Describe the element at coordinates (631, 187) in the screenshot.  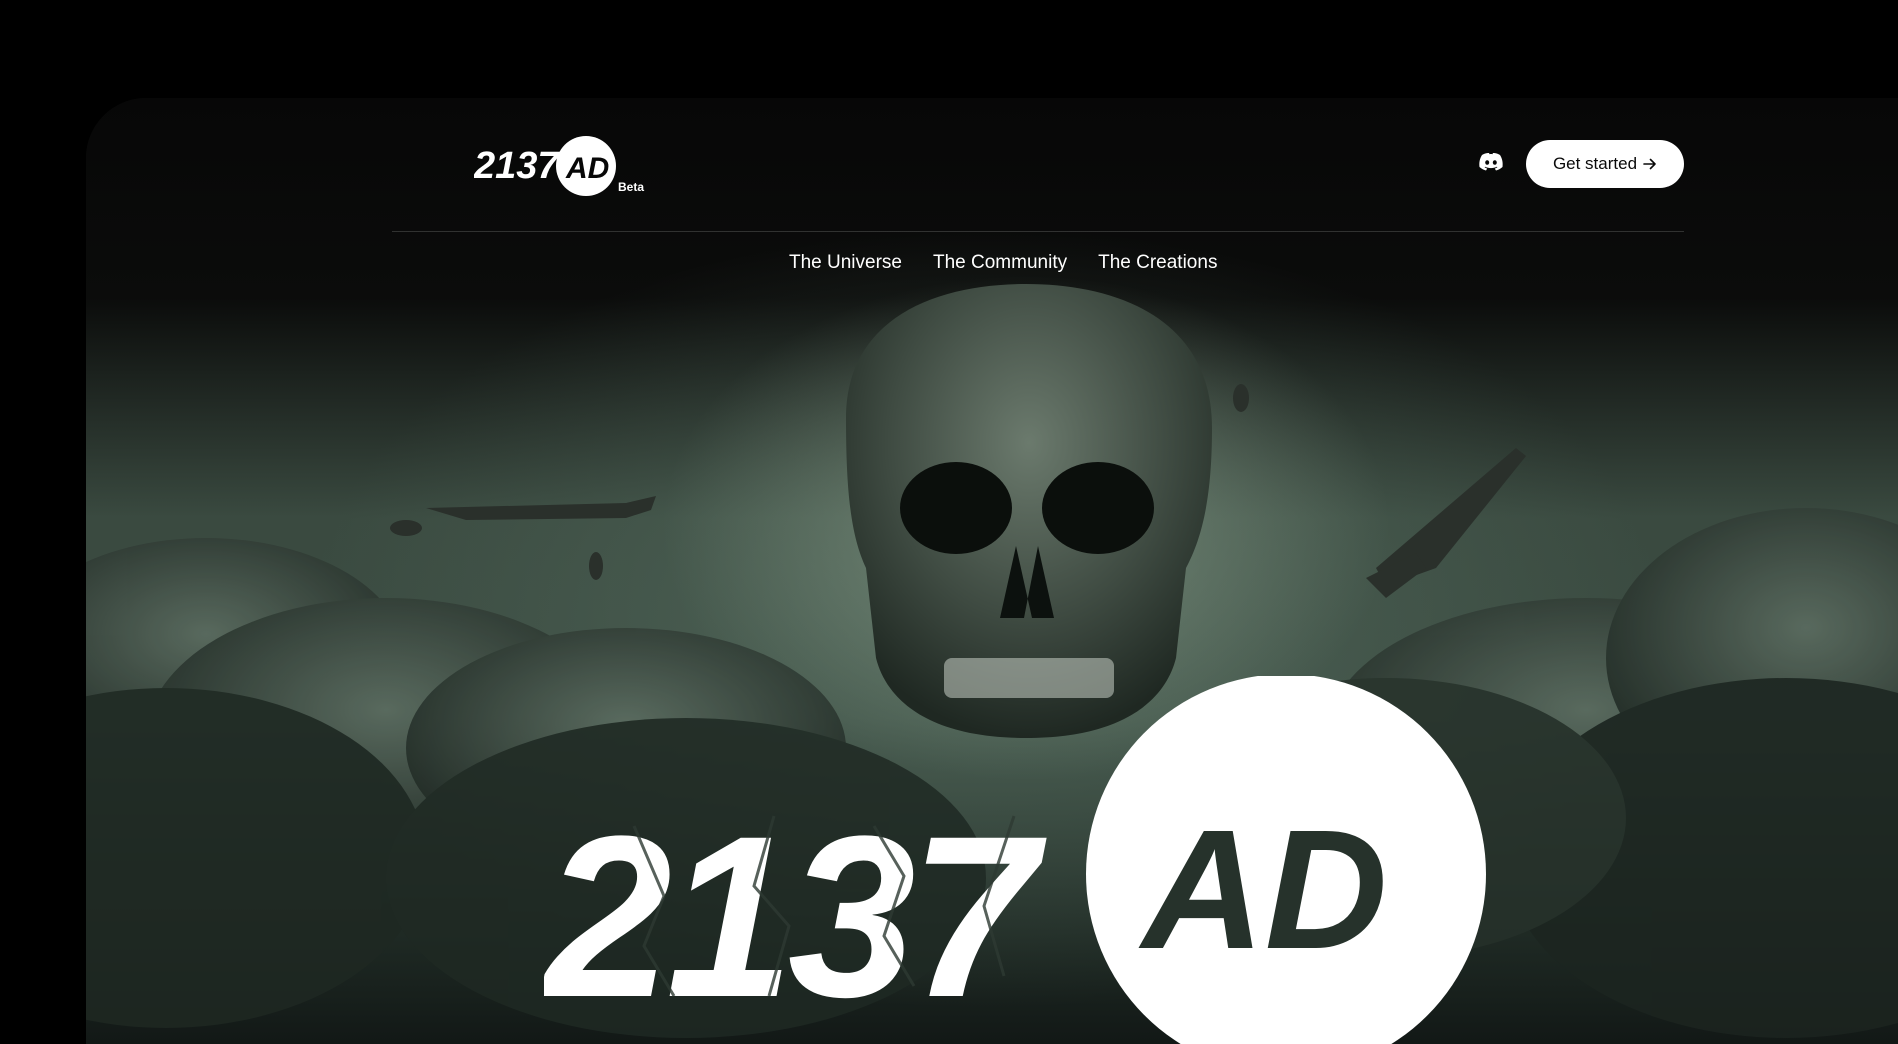
I see `beta-label: Beta` at that location.